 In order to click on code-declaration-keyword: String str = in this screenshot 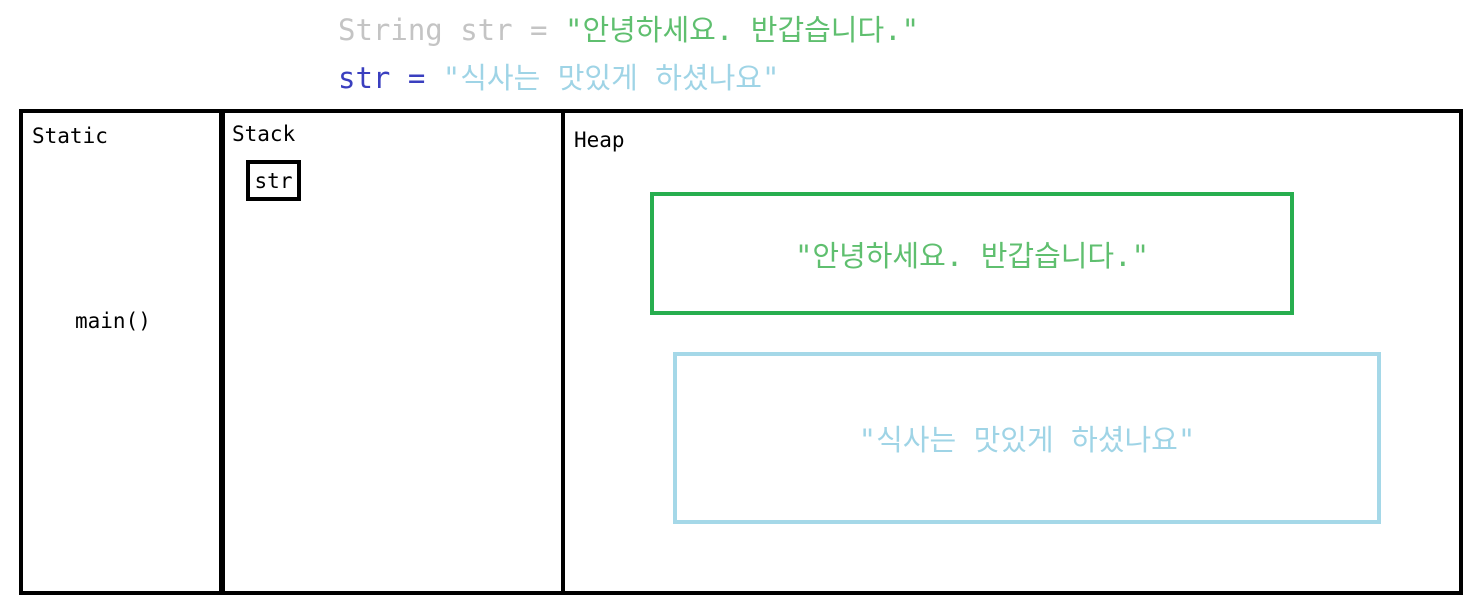, I will do `click(451, 30)`.